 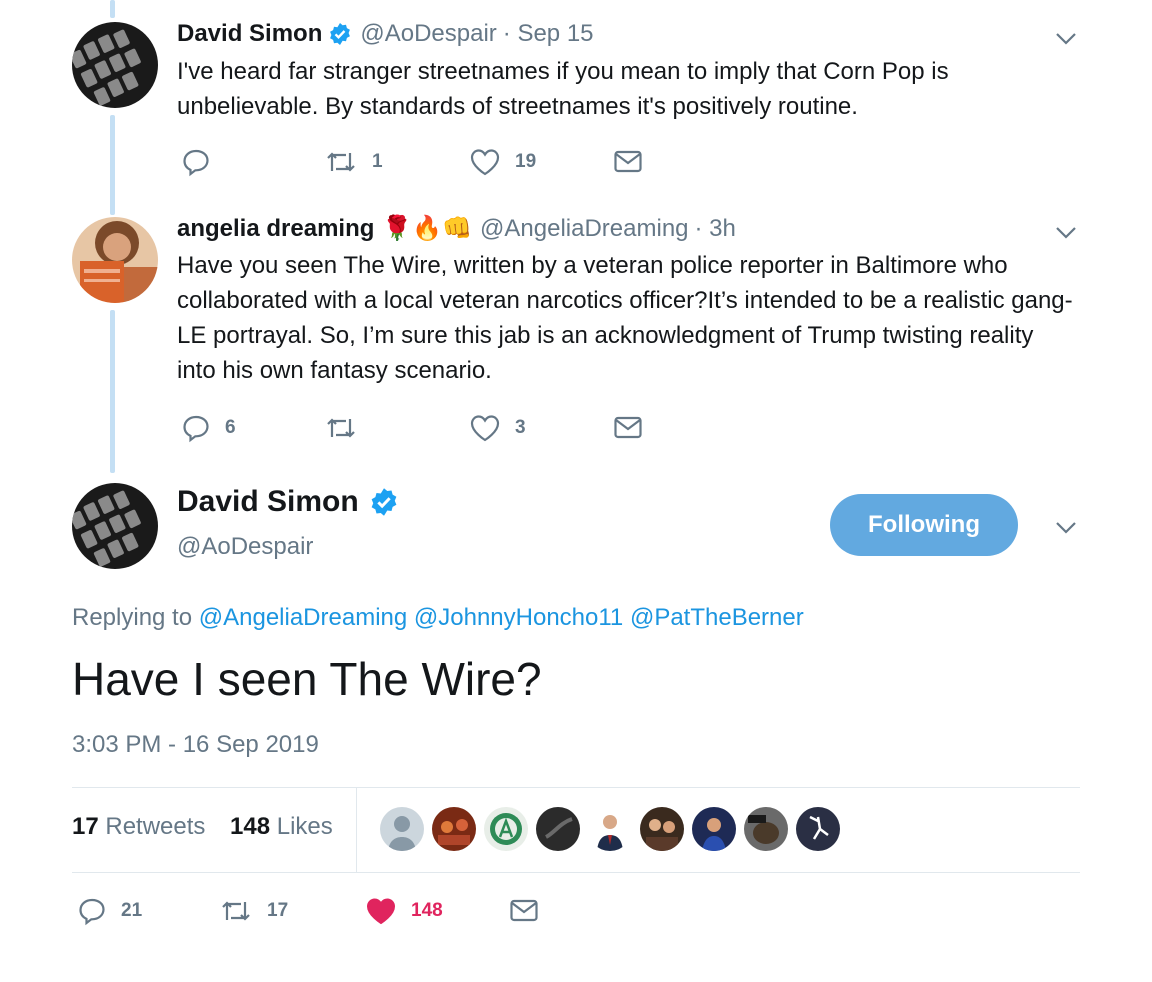 What do you see at coordinates (427, 228) in the screenshot?
I see `name-emoji: 🌹🔥👊` at bounding box center [427, 228].